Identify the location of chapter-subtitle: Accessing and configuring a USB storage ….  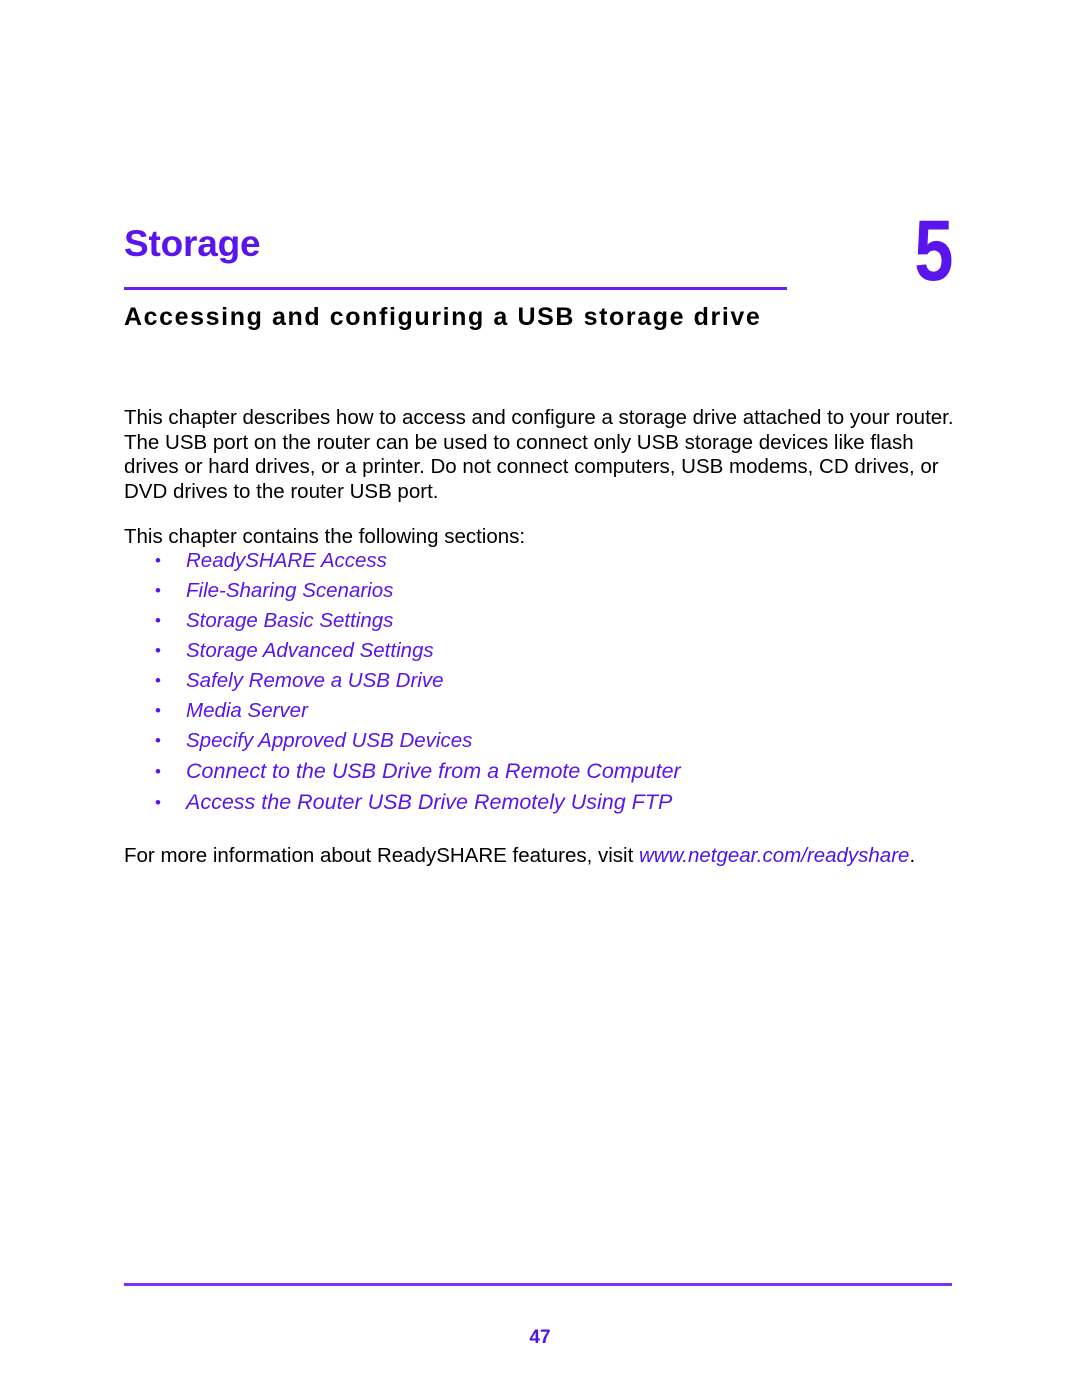
(443, 317).